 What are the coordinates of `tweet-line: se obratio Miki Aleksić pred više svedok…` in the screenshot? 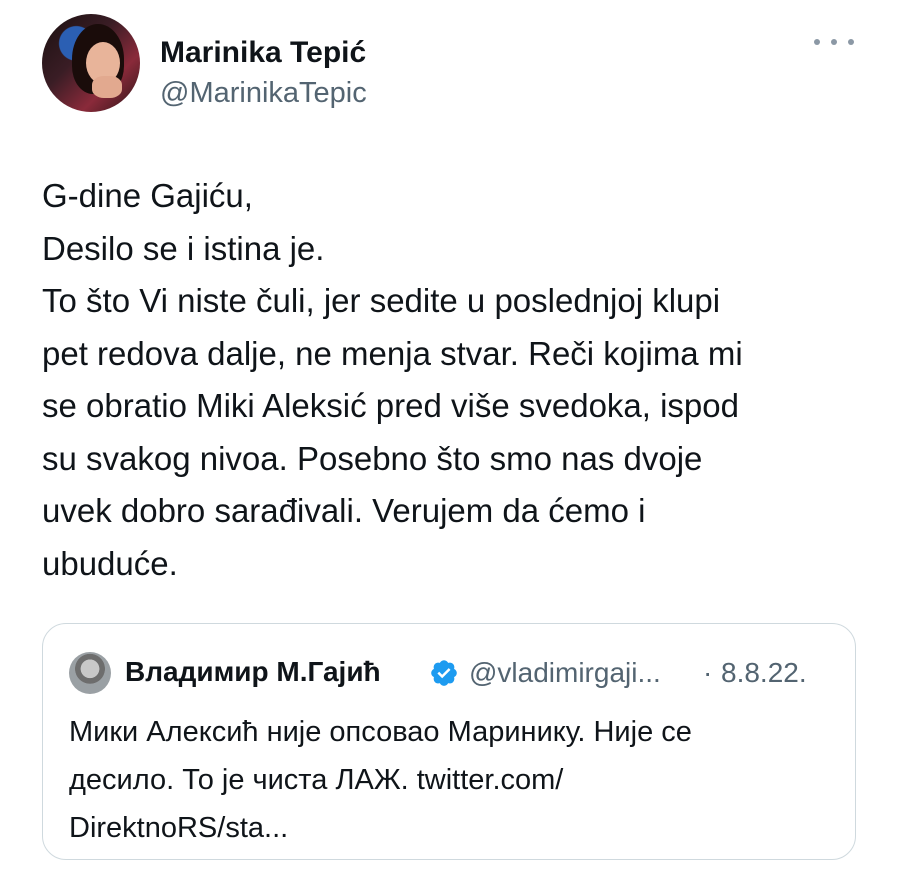 It's located at (390, 405).